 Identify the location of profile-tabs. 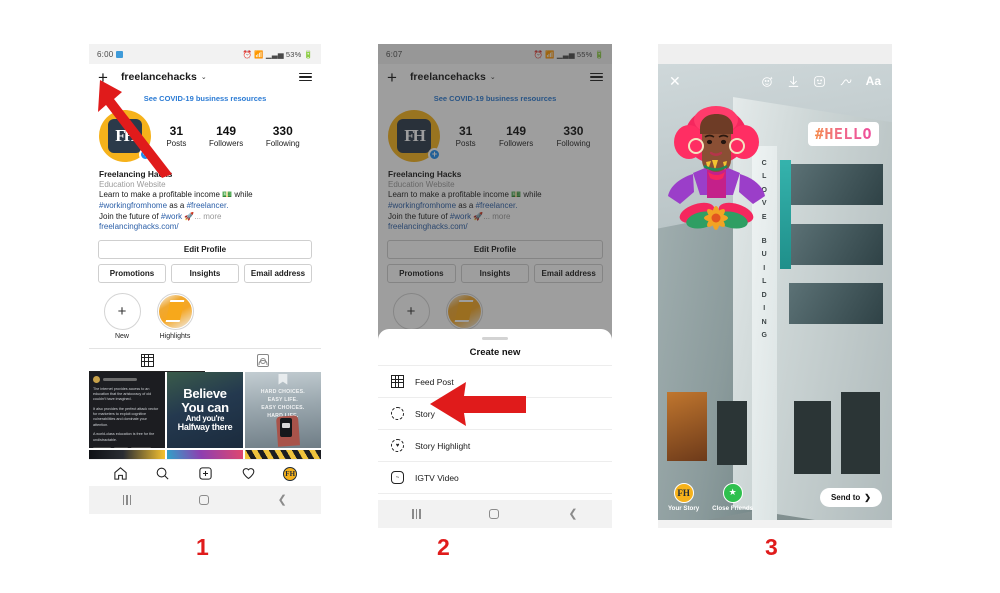
(205, 359).